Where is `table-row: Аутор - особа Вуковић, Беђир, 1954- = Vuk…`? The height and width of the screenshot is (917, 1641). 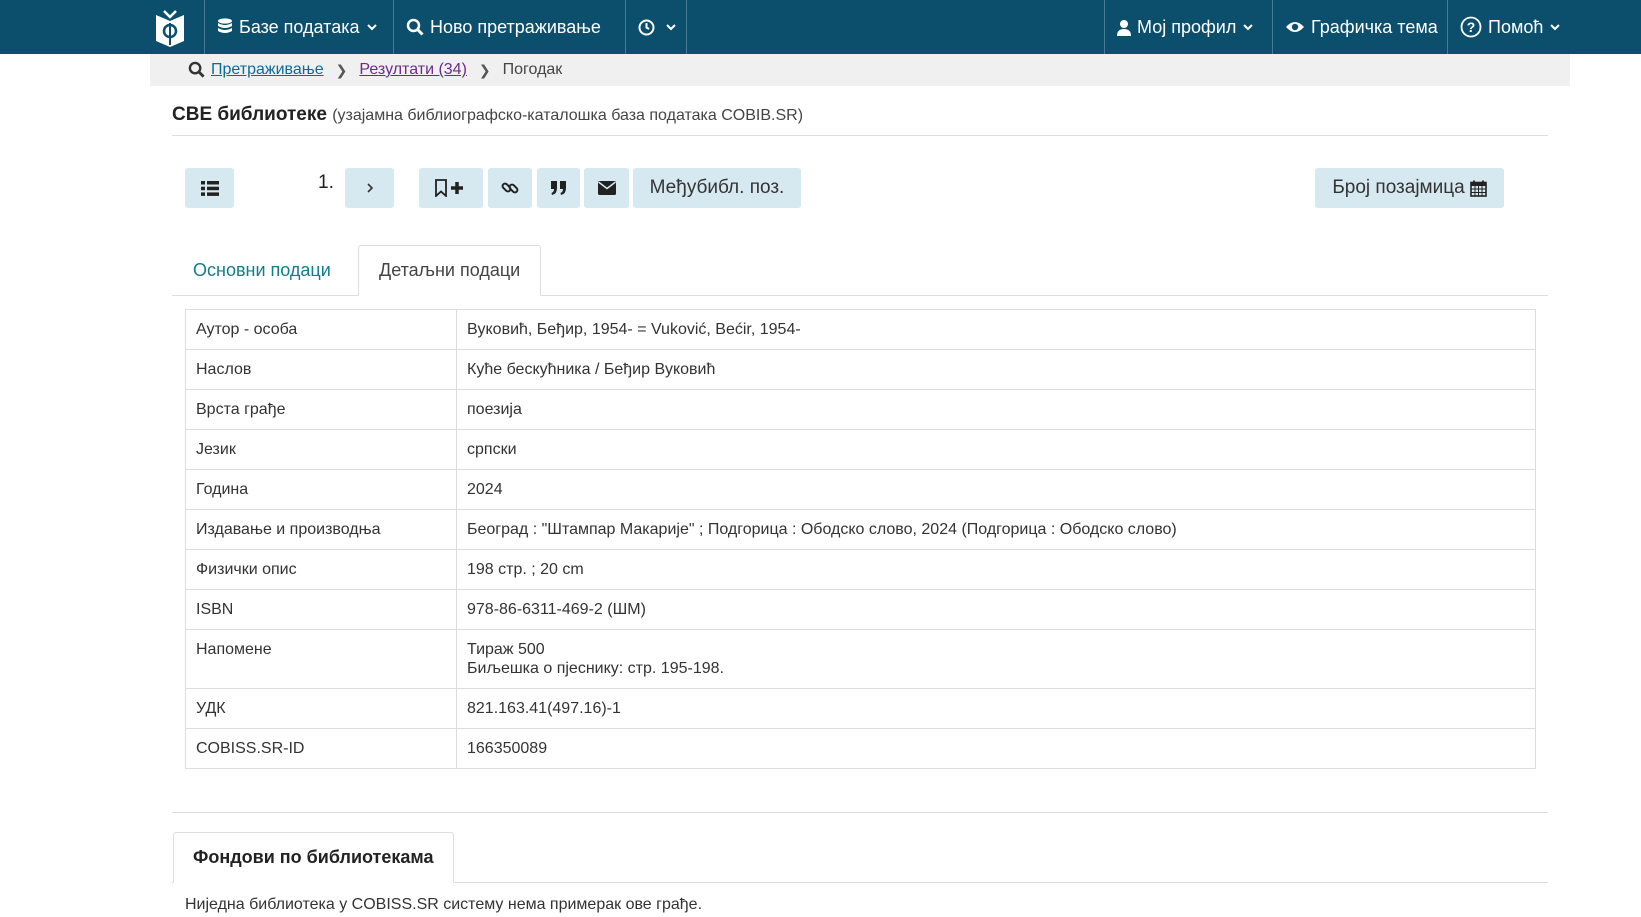 table-row: Аутор - особа Вуковић, Беђир, 1954- = Vuk… is located at coordinates (860, 329).